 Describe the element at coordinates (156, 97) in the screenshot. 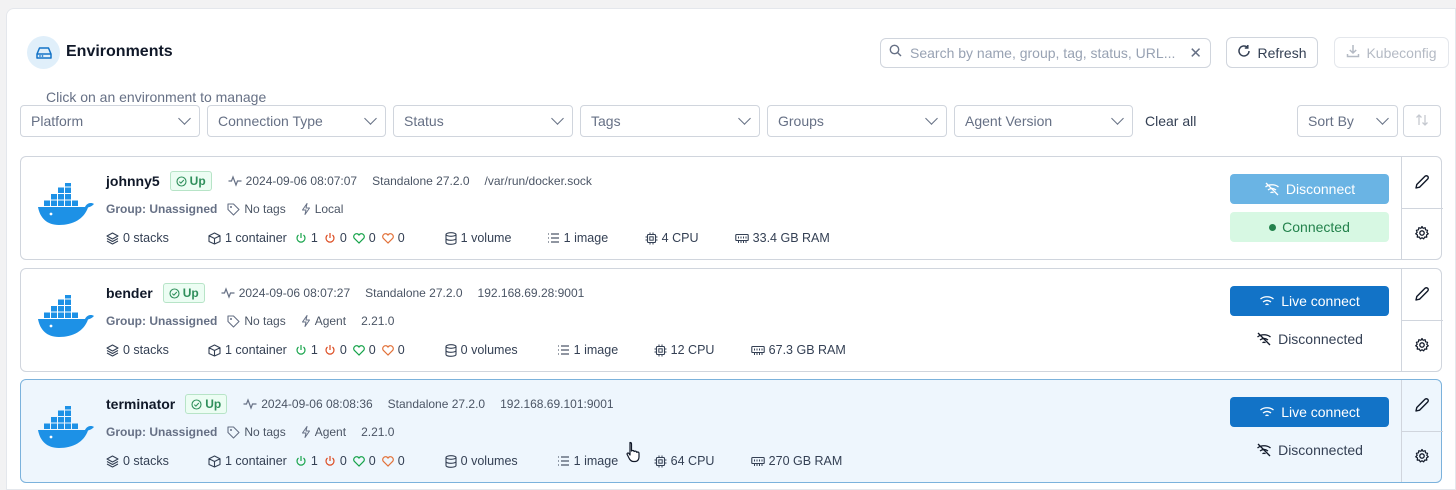

I see `manage-hint: Click on an environment to manage` at that location.